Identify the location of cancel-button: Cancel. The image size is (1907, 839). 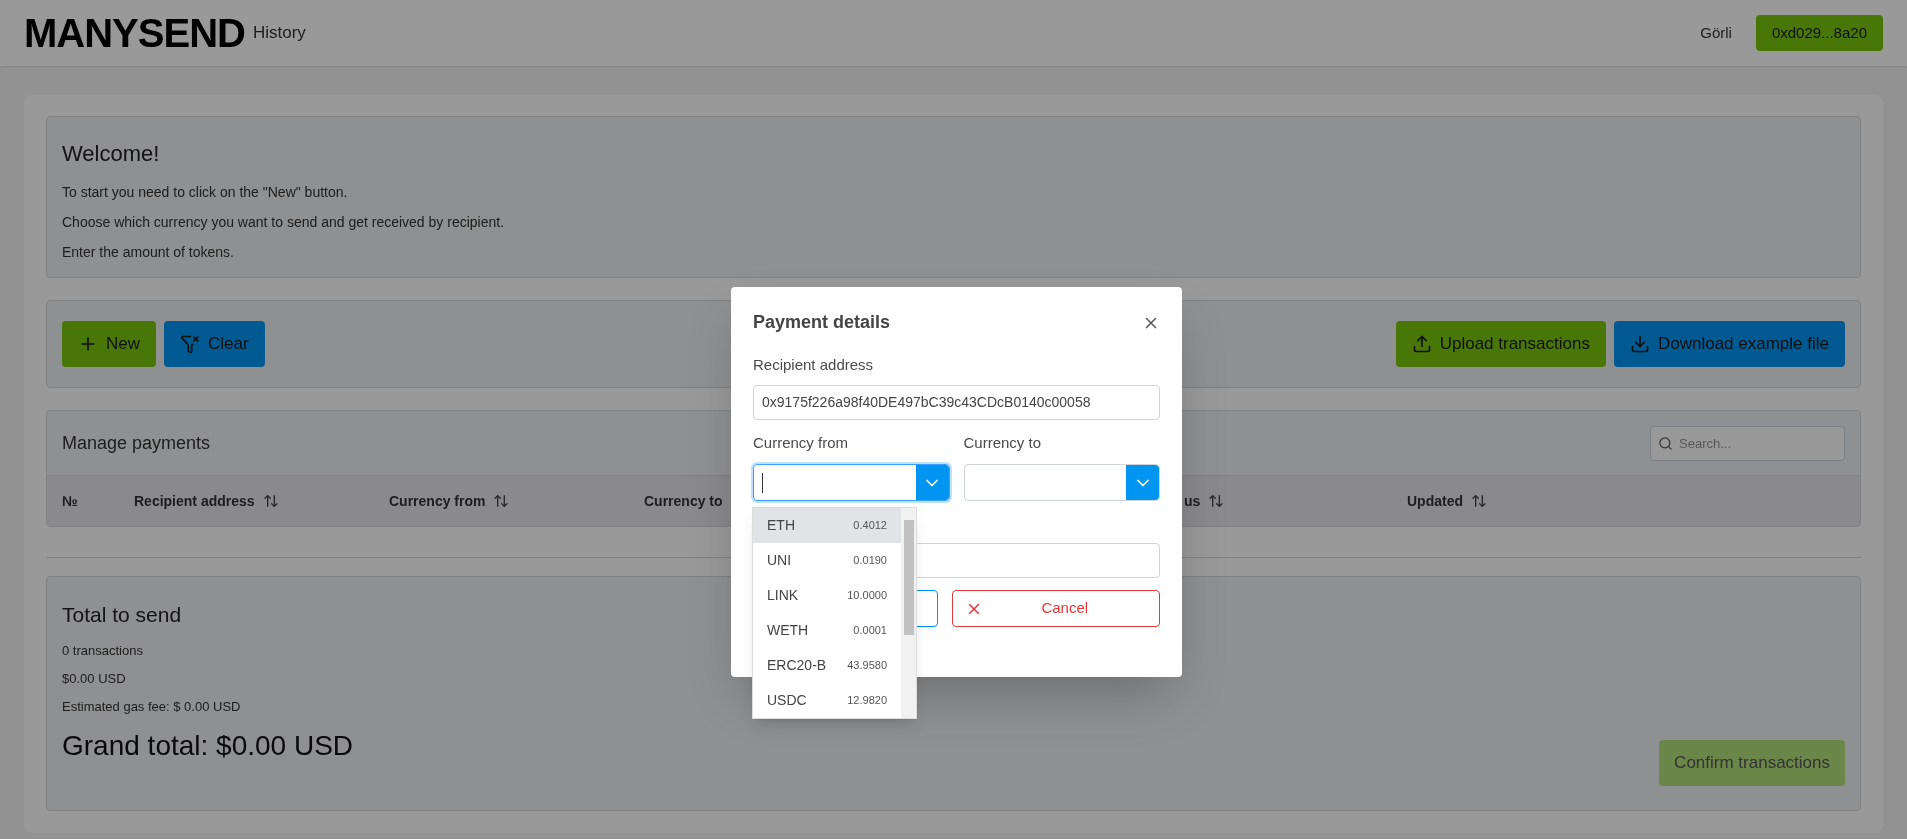
(1055, 608).